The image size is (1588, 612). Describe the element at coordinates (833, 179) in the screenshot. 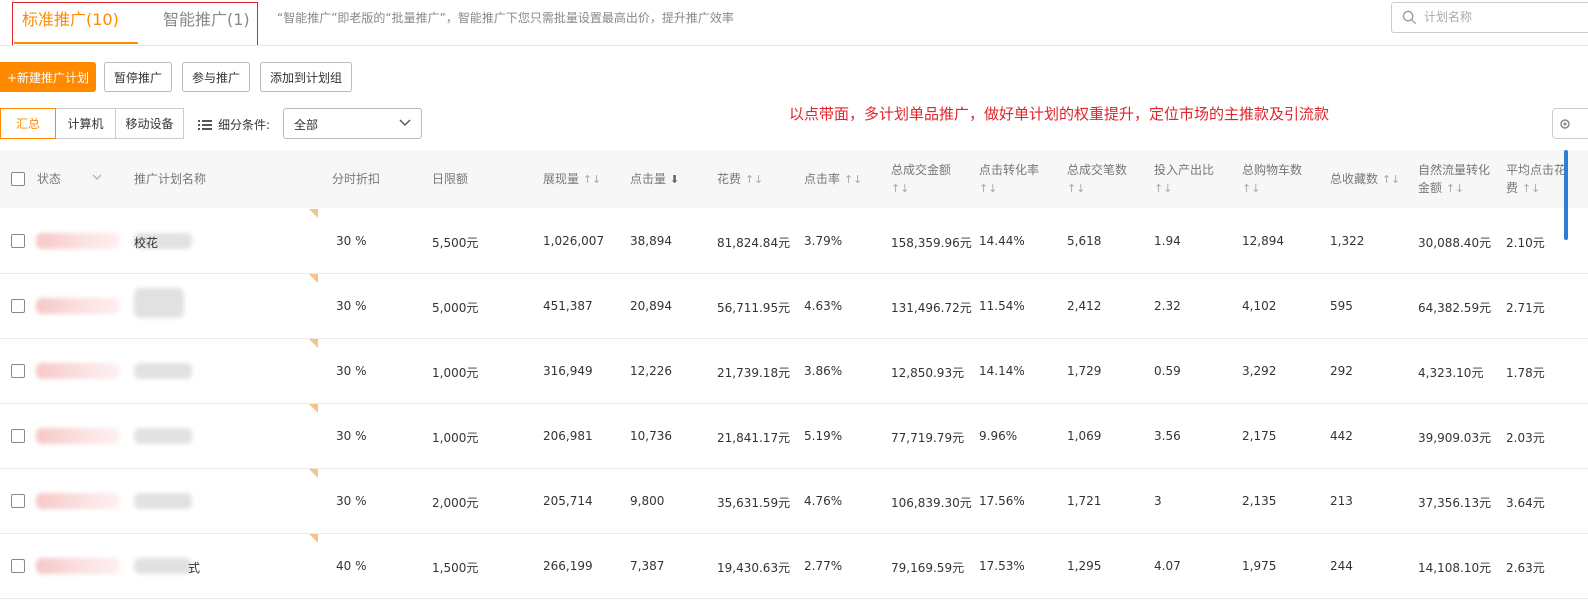

I see `header-ctr: 点击率 ↑↓` at that location.